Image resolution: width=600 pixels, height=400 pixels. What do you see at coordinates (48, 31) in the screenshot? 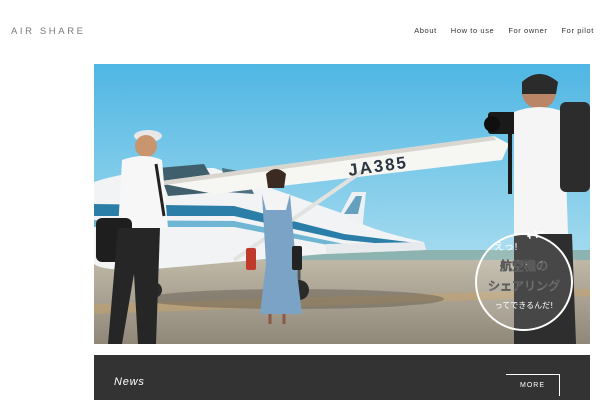
I see `site-logo: AIR SHARE` at bounding box center [48, 31].